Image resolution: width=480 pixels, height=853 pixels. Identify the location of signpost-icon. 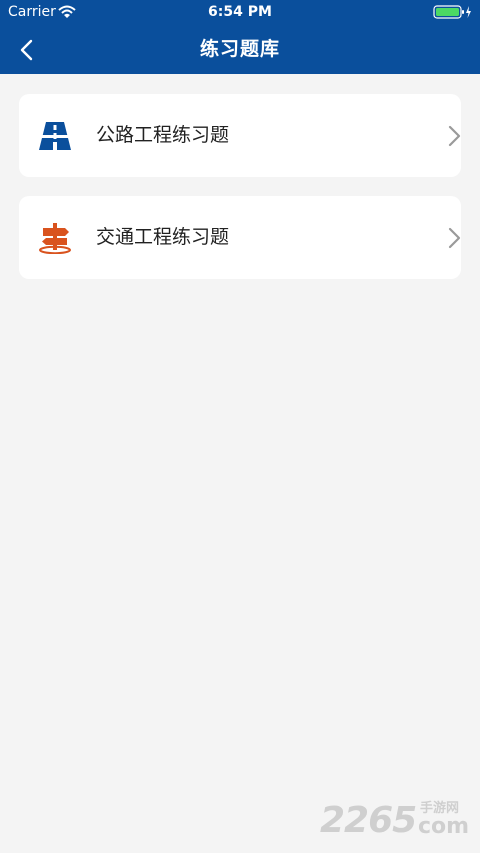
(55, 238).